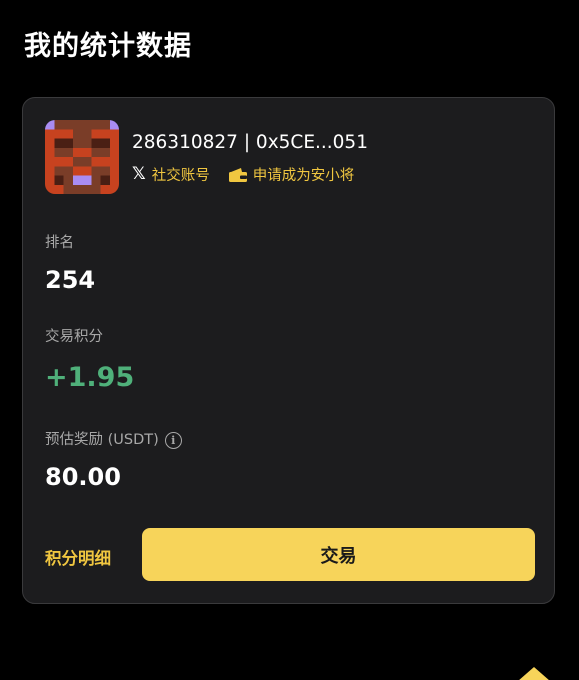  I want to click on info-icon: i, so click(173, 440).